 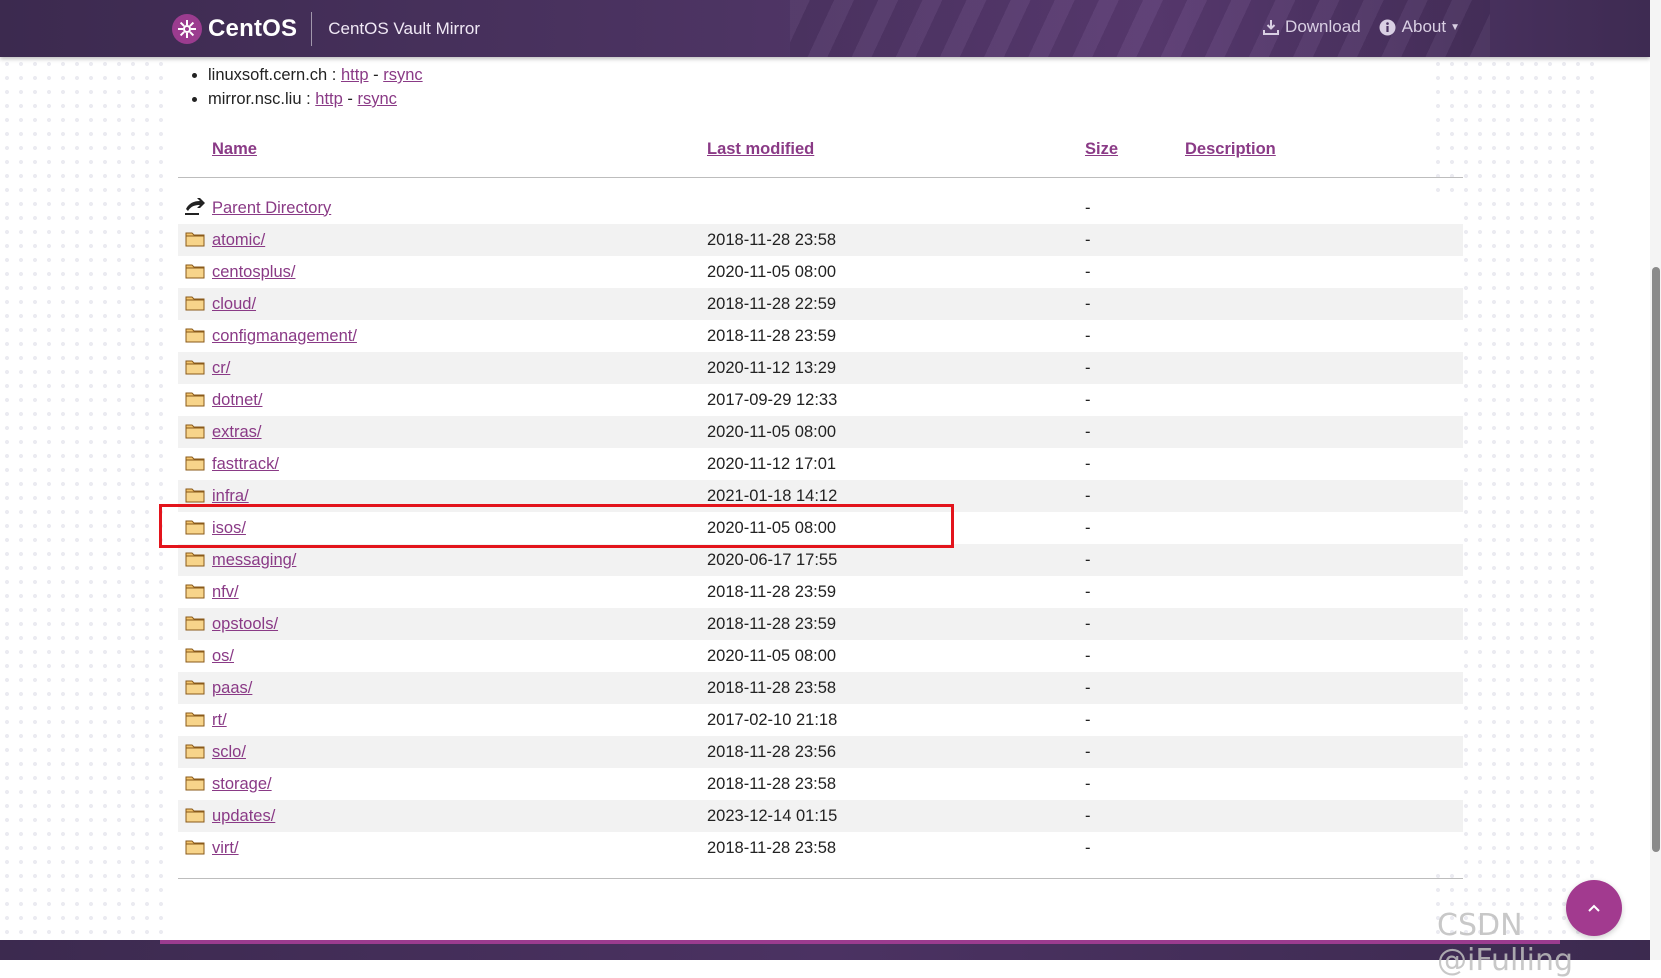 What do you see at coordinates (896, 149) in the screenshot?
I see `column-header-modified: Last modified` at bounding box center [896, 149].